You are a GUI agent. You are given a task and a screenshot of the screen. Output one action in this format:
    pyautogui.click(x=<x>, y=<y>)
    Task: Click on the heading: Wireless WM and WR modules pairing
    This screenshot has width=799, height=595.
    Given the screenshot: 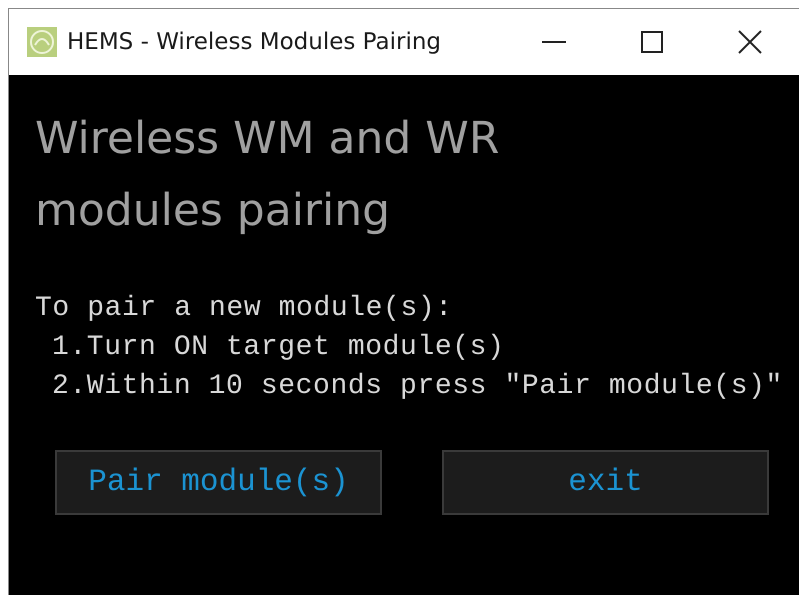 What is the action you would take?
    pyautogui.click(x=267, y=175)
    